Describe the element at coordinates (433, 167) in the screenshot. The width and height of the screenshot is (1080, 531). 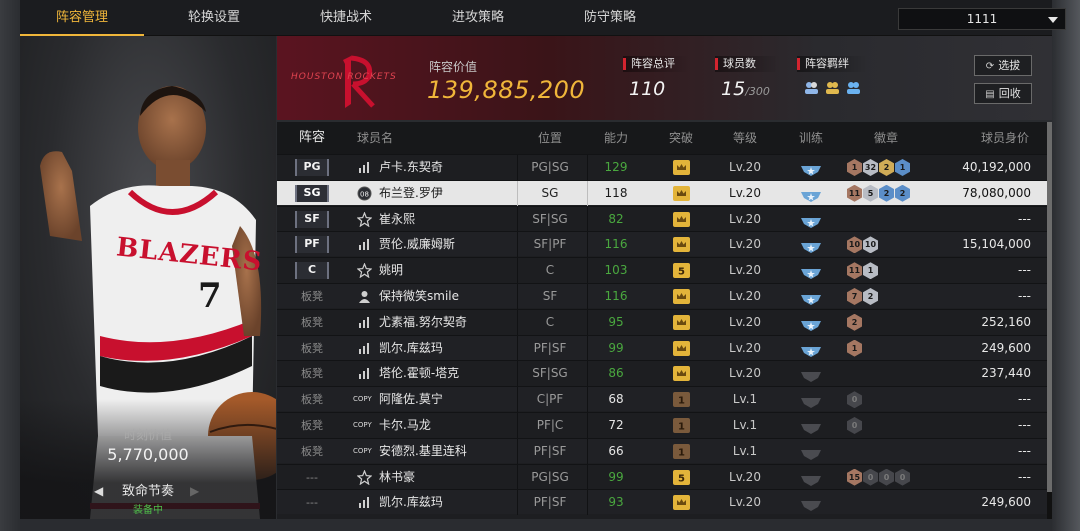
I see `player-name-cell: 卢卡.东契奇` at that location.